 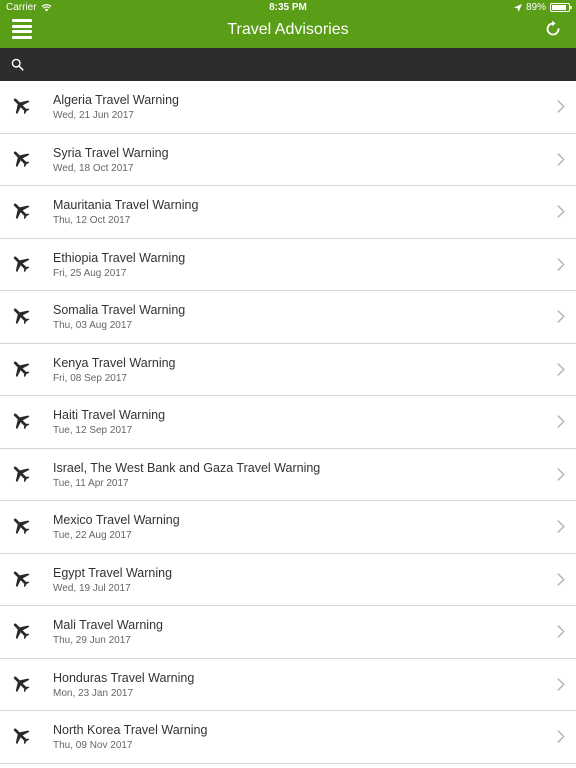 What do you see at coordinates (93, 430) in the screenshot?
I see `item-date: Tue, 12 Sep 2017` at bounding box center [93, 430].